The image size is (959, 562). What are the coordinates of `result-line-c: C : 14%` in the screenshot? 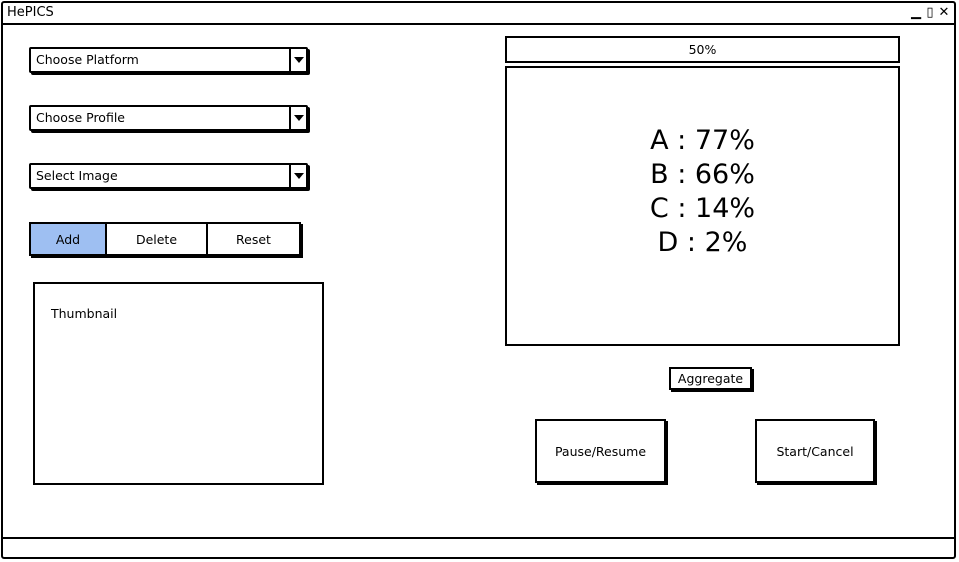 It's located at (702, 208).